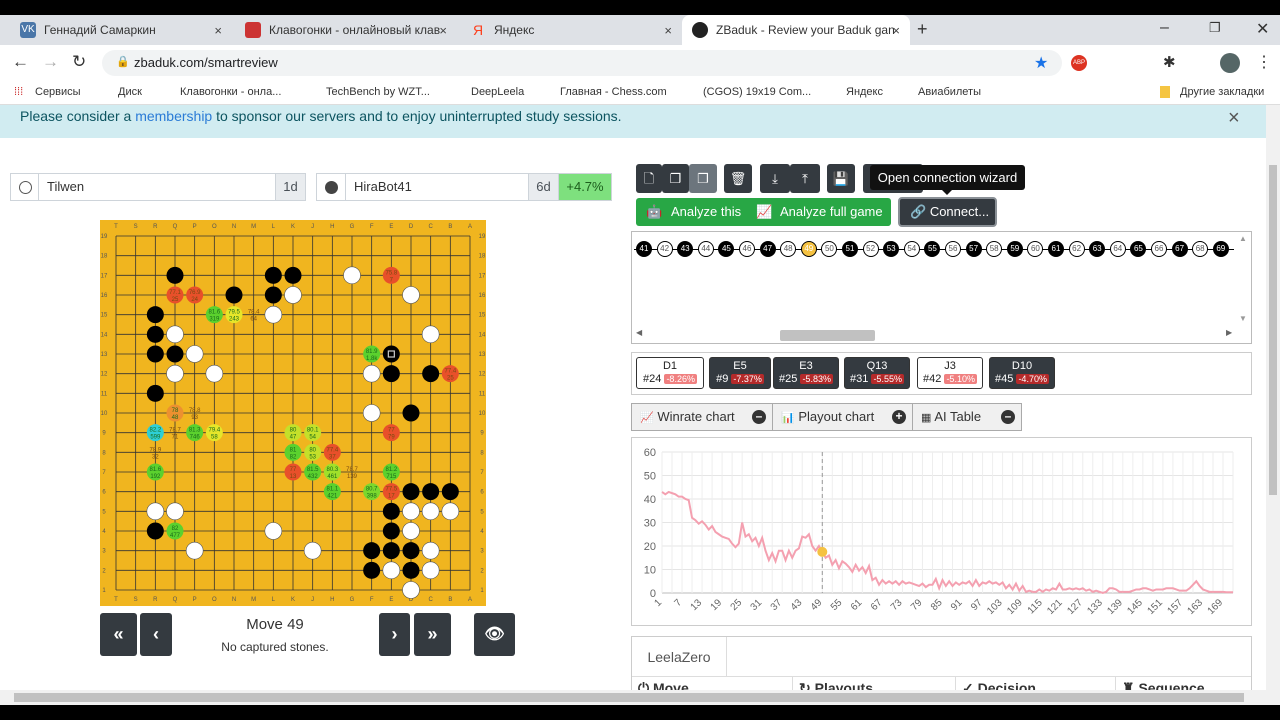 This screenshot has height=720, width=1280. What do you see at coordinates (841, 178) in the screenshot?
I see `save-icon: 💾` at bounding box center [841, 178].